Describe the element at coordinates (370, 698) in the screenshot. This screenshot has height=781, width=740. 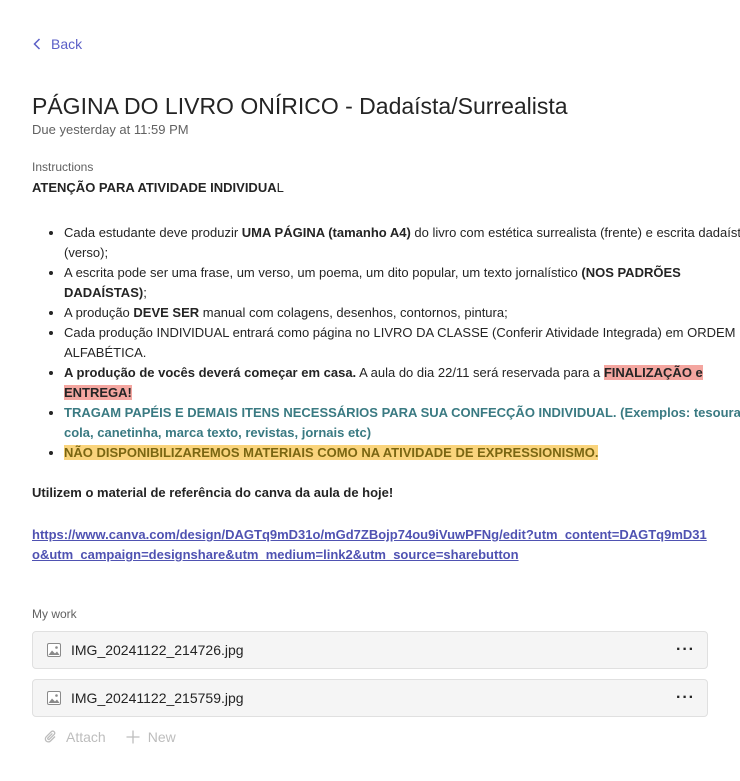
I see `file-card: IMG_20241122_215759.jpg ···` at that location.